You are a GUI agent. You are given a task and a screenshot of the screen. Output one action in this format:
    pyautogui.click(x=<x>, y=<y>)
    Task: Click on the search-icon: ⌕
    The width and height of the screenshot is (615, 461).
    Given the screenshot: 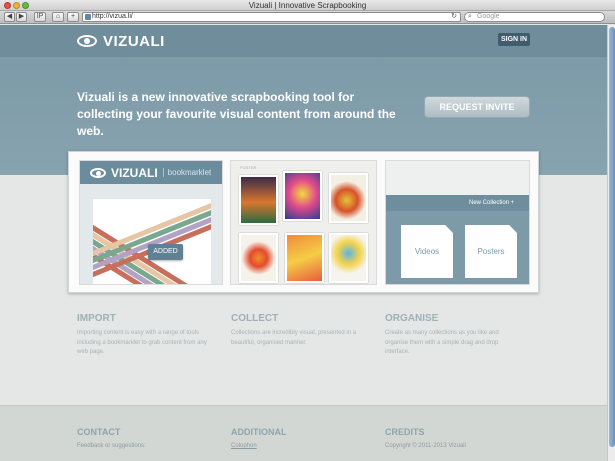 What is the action you would take?
    pyautogui.click(x=470, y=16)
    